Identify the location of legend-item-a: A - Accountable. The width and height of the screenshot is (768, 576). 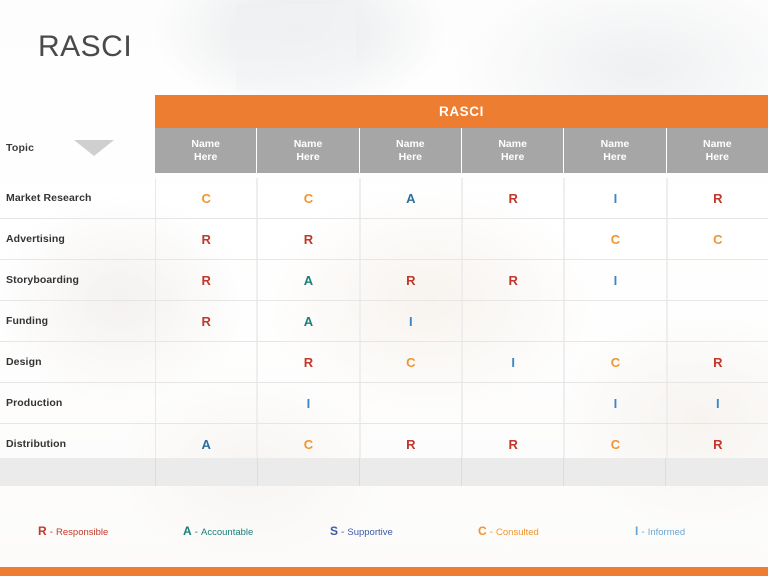
(218, 531).